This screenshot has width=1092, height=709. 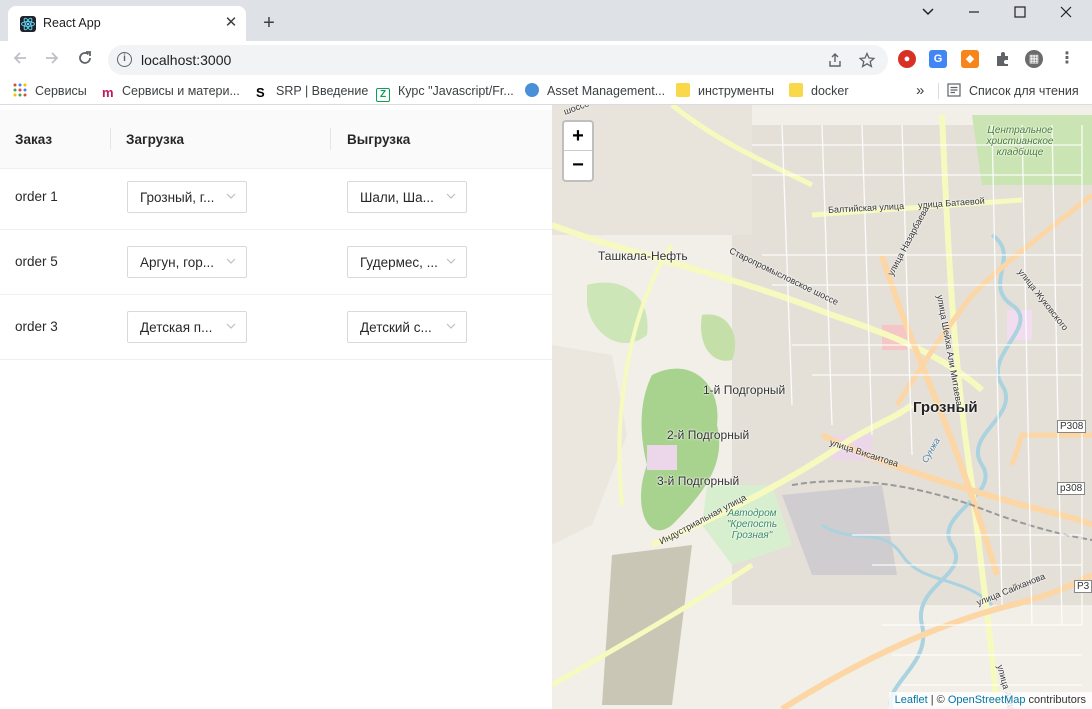 What do you see at coordinates (322, 91) in the screenshot?
I see `bookmark-label: SRP | Введение` at bounding box center [322, 91].